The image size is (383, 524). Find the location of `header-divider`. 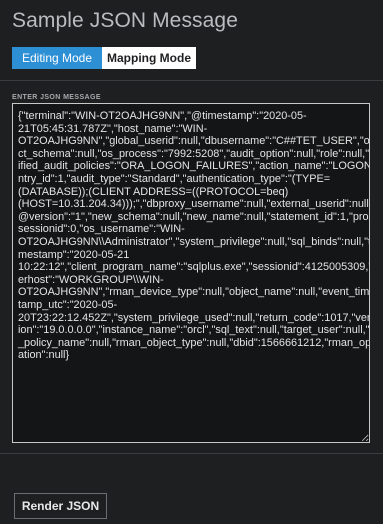

header-divider is located at coordinates (191, 80).